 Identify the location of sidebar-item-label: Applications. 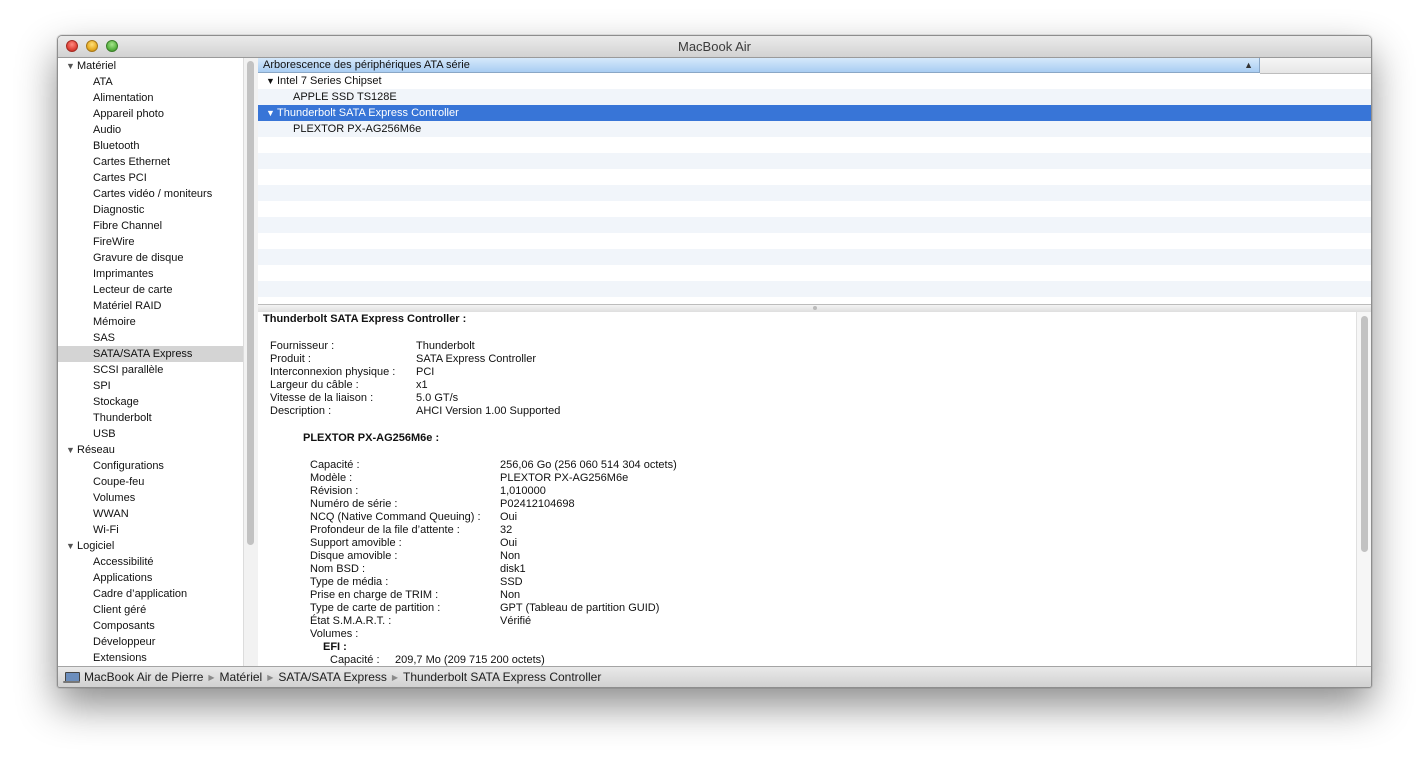
(123, 578).